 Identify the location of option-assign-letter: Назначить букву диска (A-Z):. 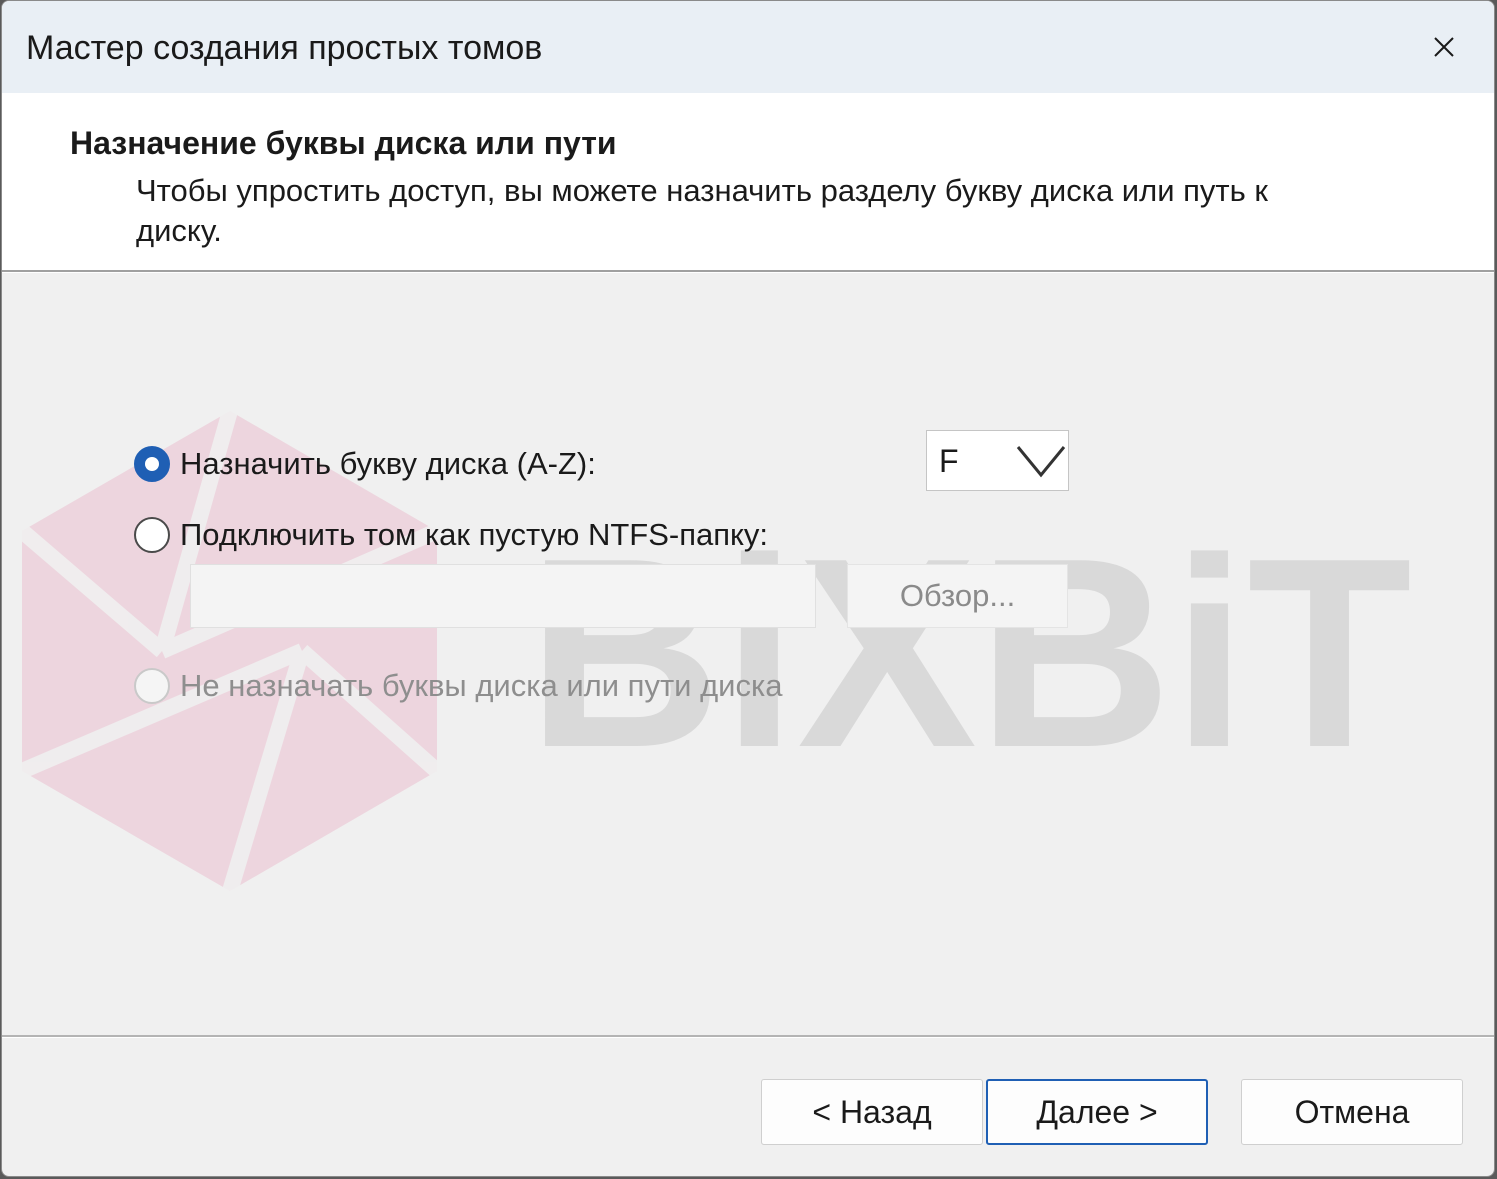
(365, 464).